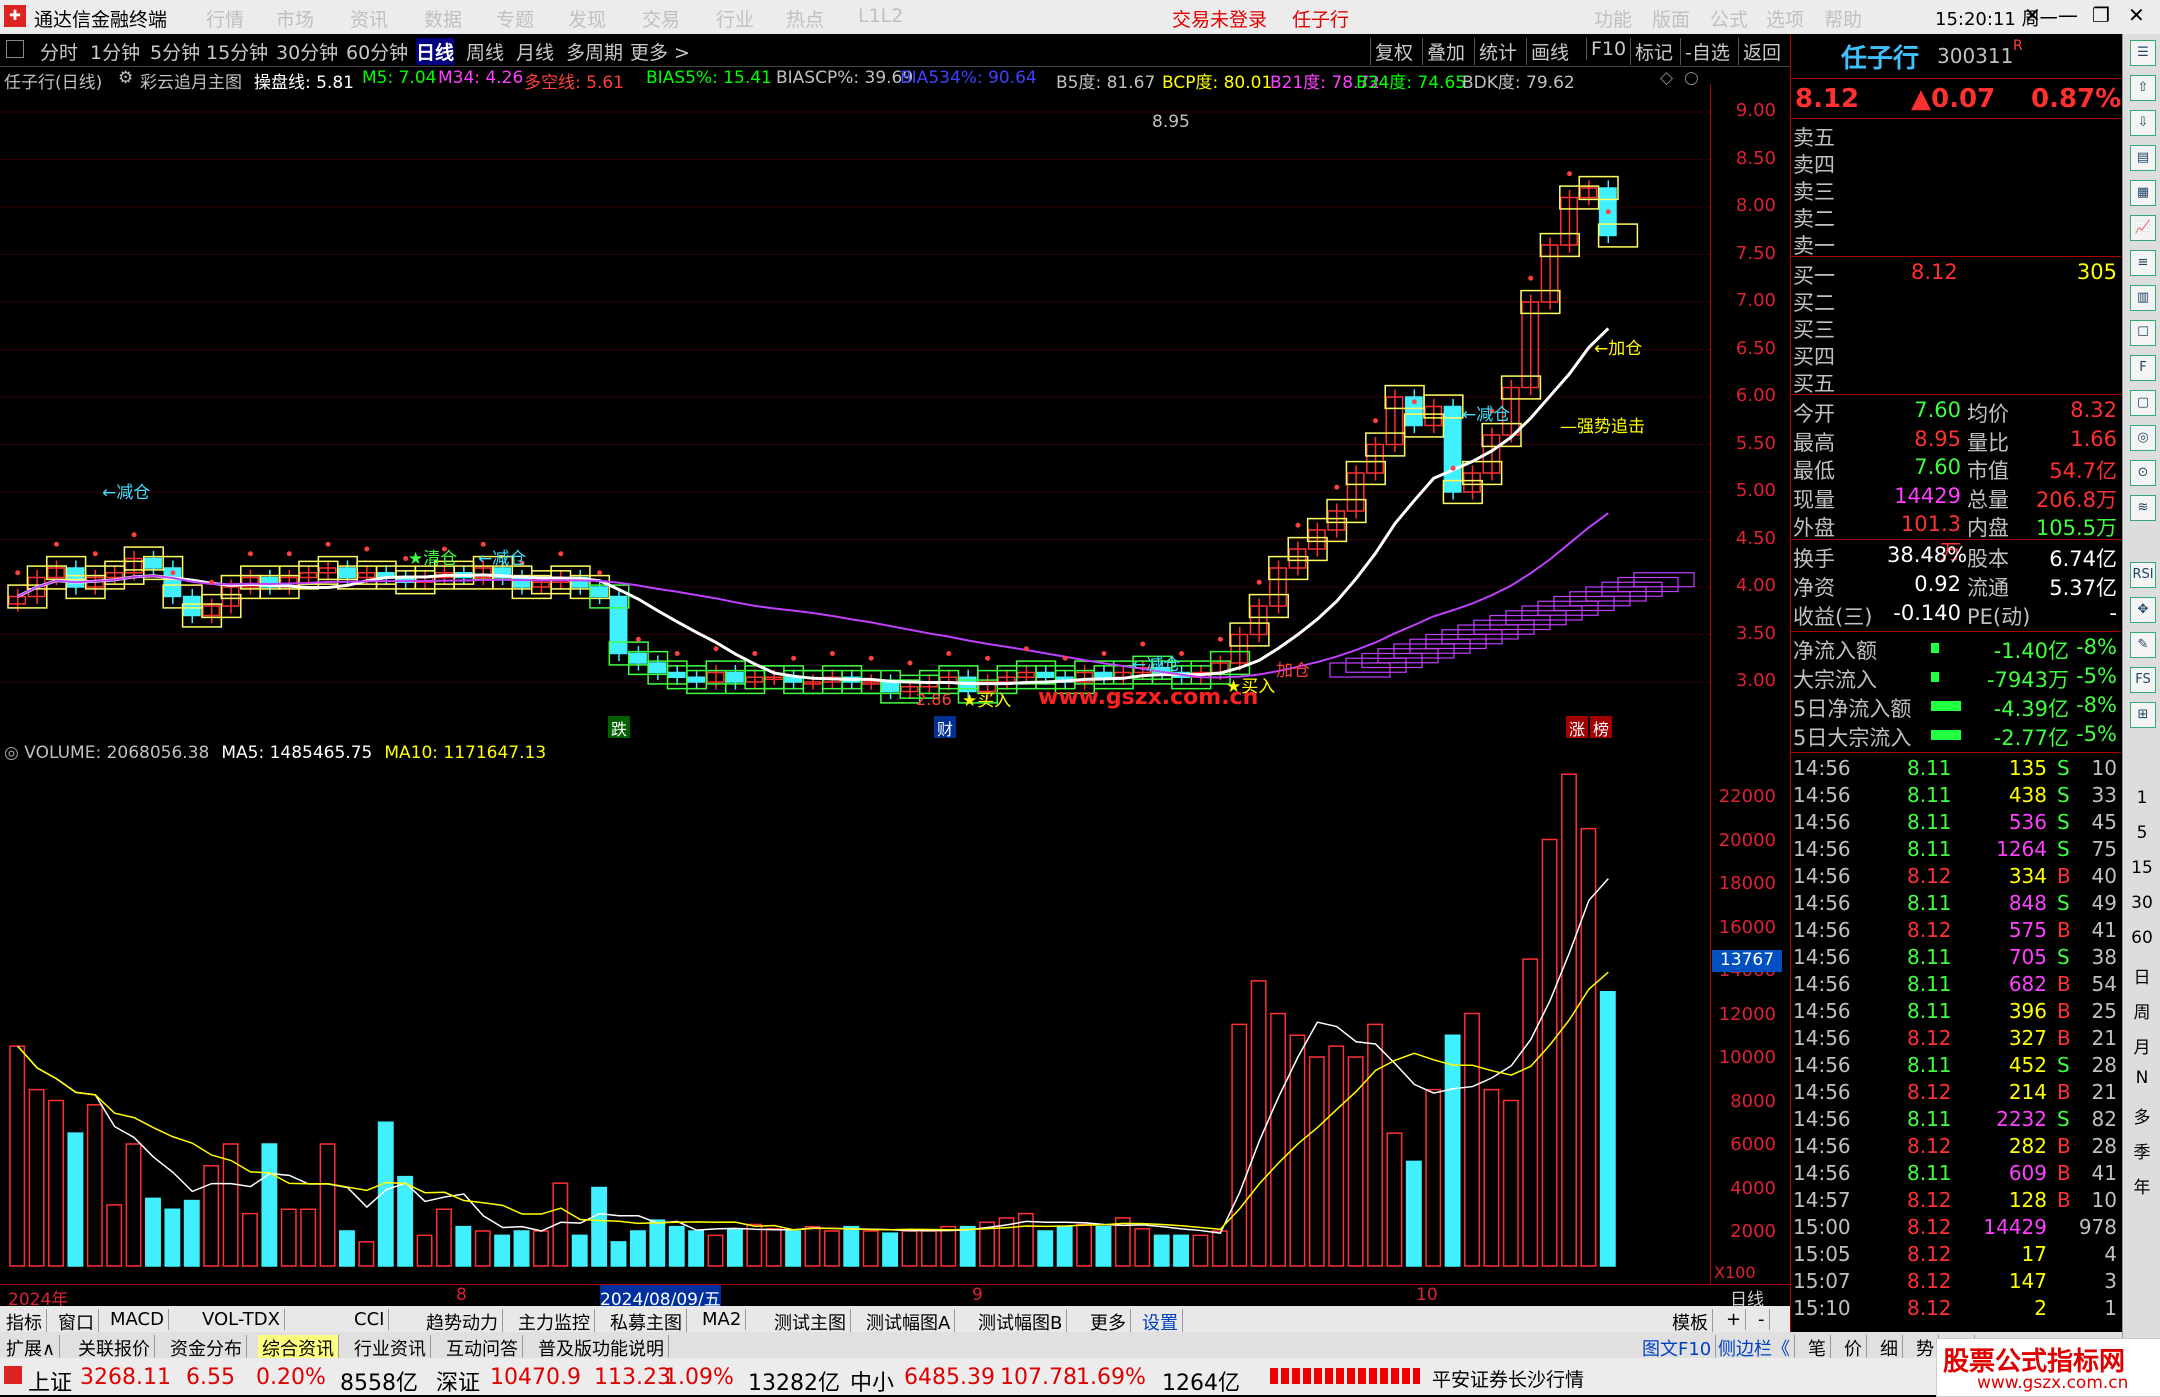 Image resolution: width=2160 pixels, height=1397 pixels. I want to click on period-tab: 30分钟, so click(307, 51).